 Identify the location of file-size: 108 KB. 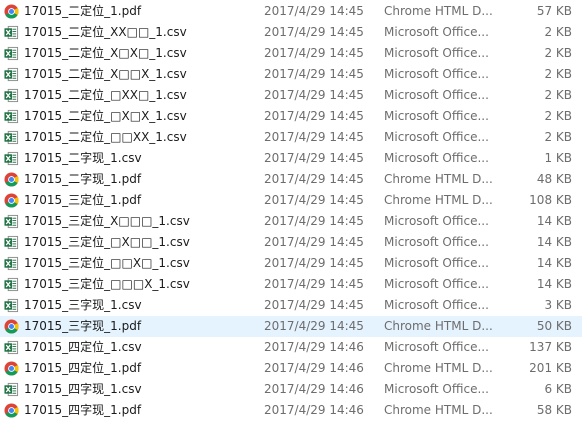
(550, 200).